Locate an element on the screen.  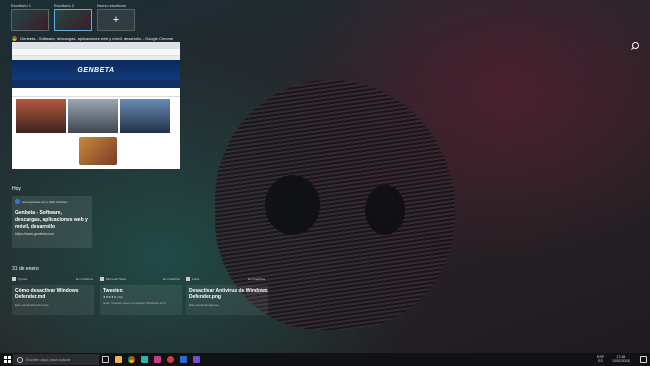
activity-source: www.genbeta.com | Web Activities is located at coordinates (41, 201).